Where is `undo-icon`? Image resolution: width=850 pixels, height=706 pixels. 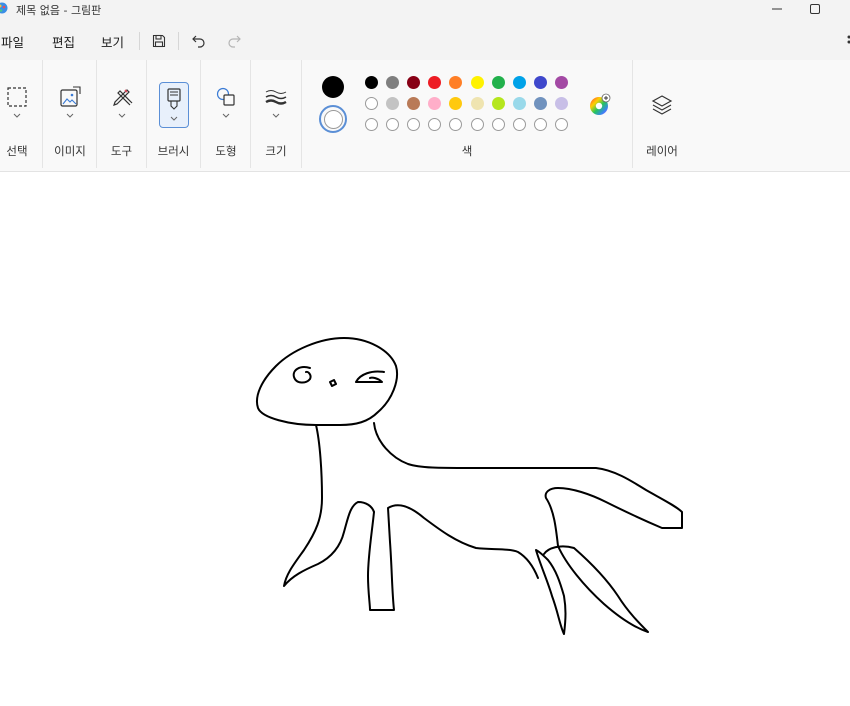 undo-icon is located at coordinates (198, 41).